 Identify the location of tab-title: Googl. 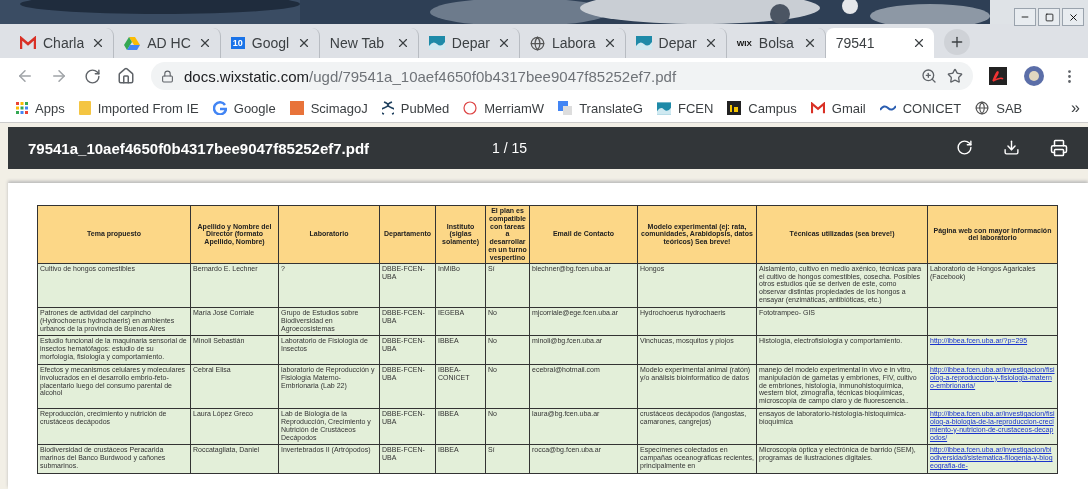
(270, 43).